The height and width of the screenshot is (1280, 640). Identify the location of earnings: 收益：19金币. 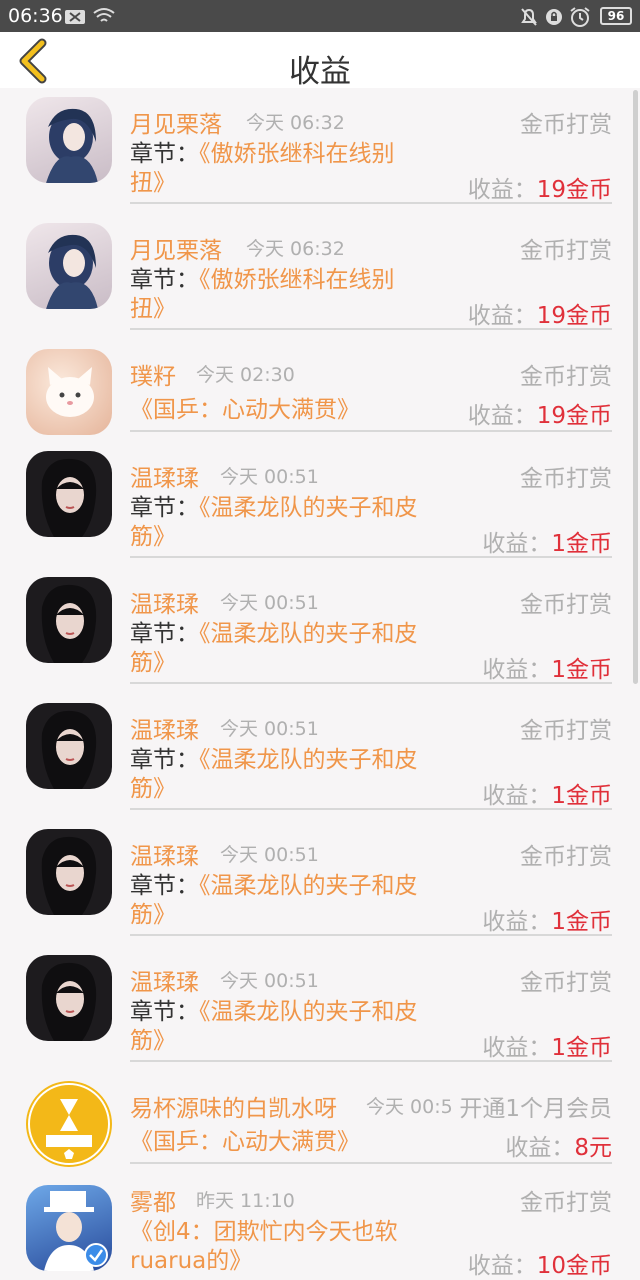
(540, 187).